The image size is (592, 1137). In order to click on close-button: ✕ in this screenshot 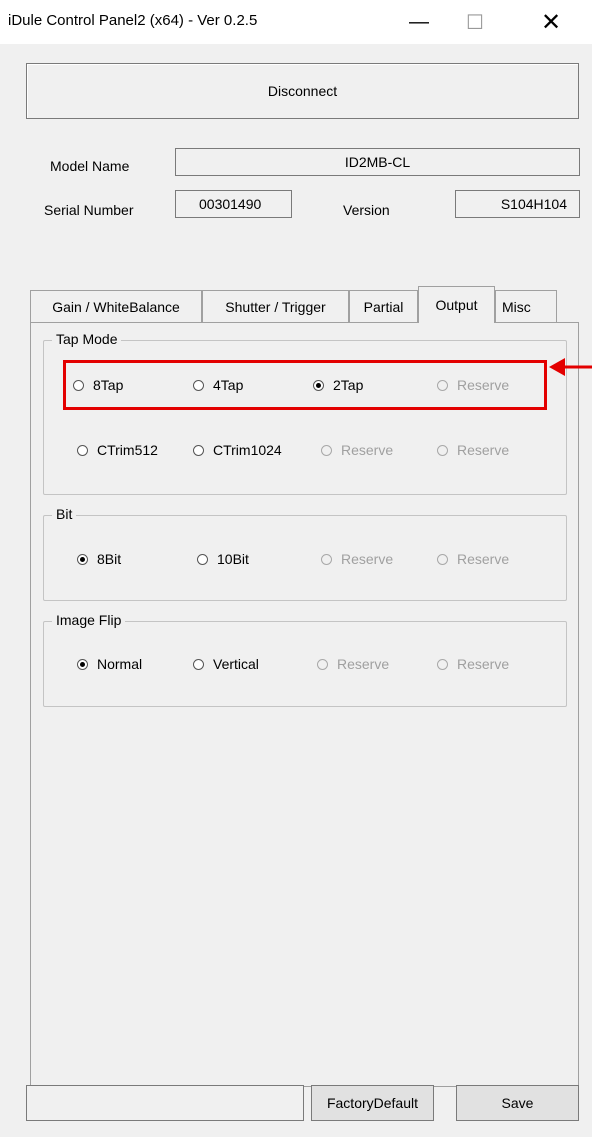, I will do `click(551, 22)`.